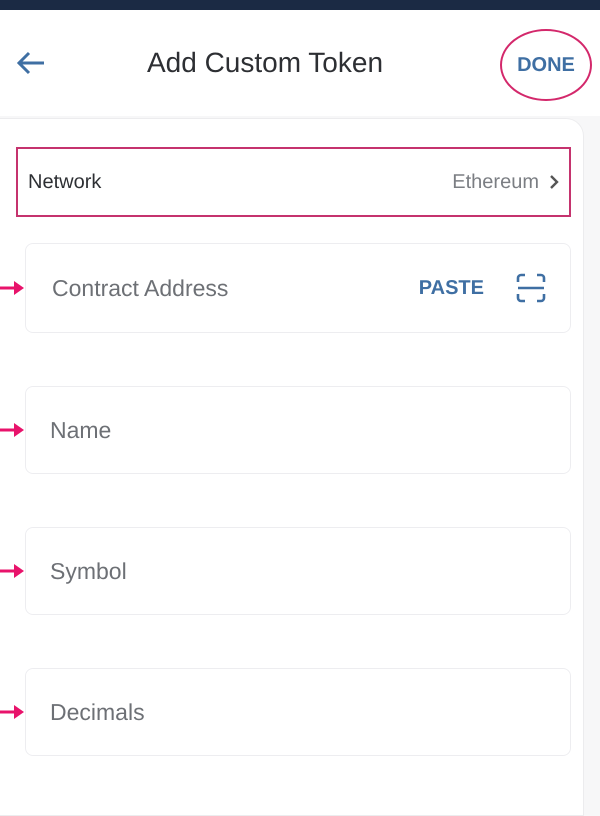  Describe the element at coordinates (298, 288) in the screenshot. I see `input-field: Contract Address PASTE` at that location.